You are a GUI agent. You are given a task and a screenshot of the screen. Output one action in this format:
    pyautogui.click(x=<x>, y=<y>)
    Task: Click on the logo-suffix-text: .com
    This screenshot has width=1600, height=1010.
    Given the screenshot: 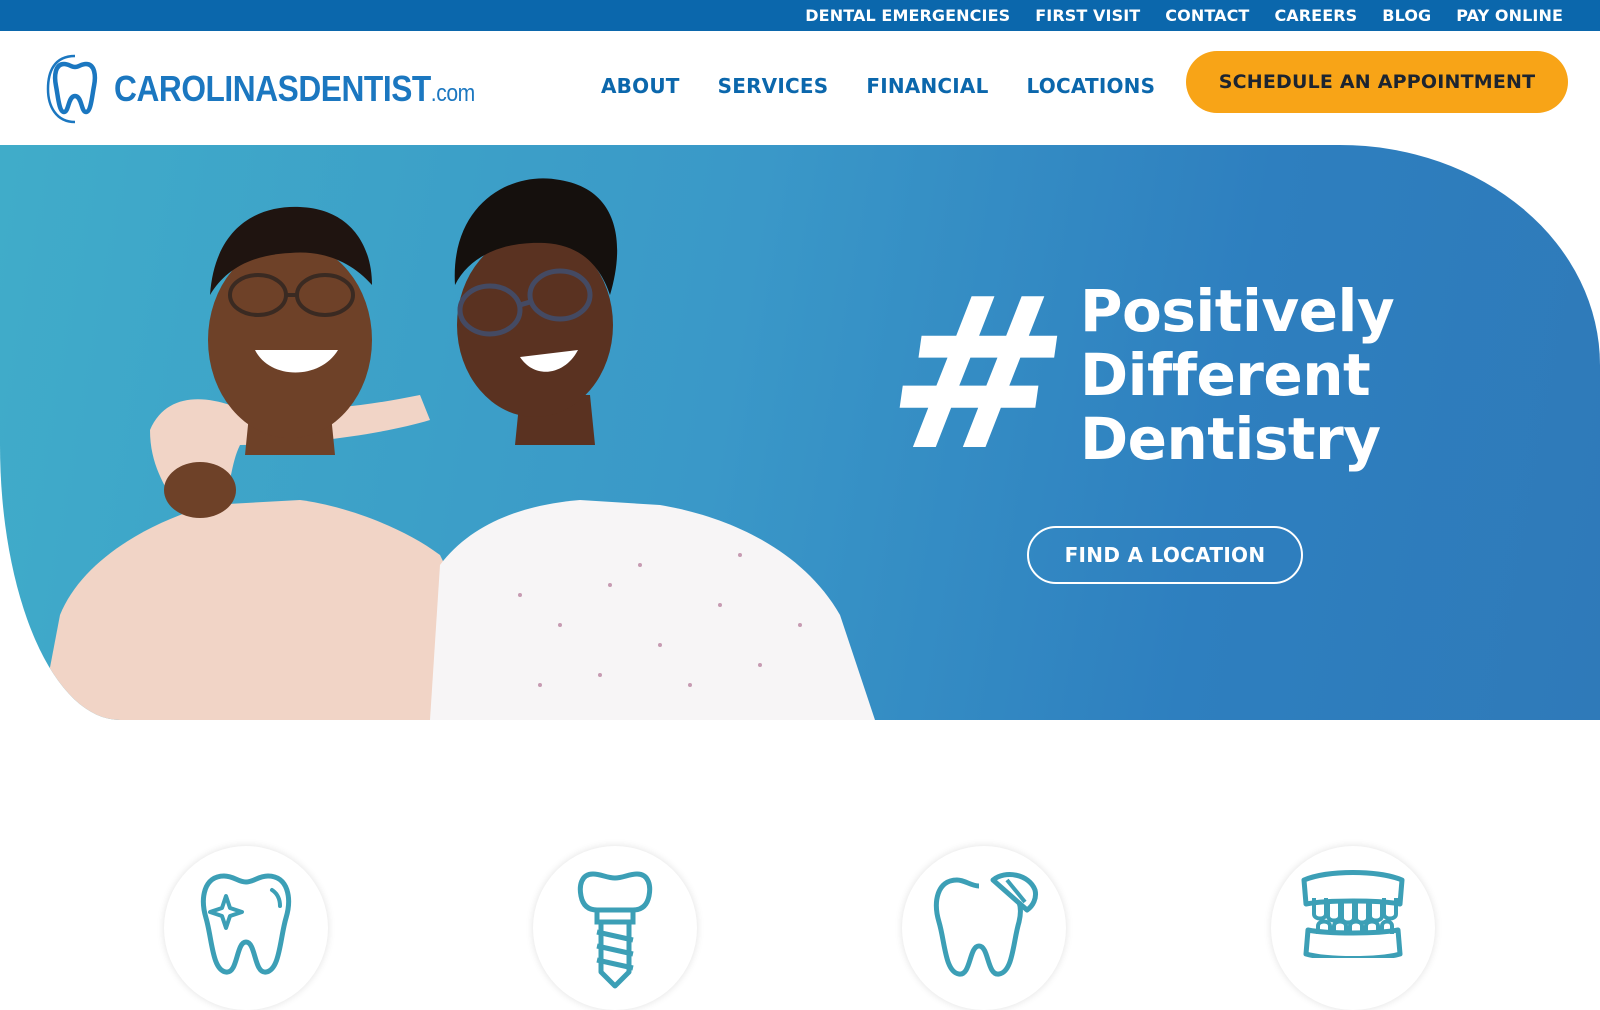 What is the action you would take?
    pyautogui.click(x=452, y=93)
    